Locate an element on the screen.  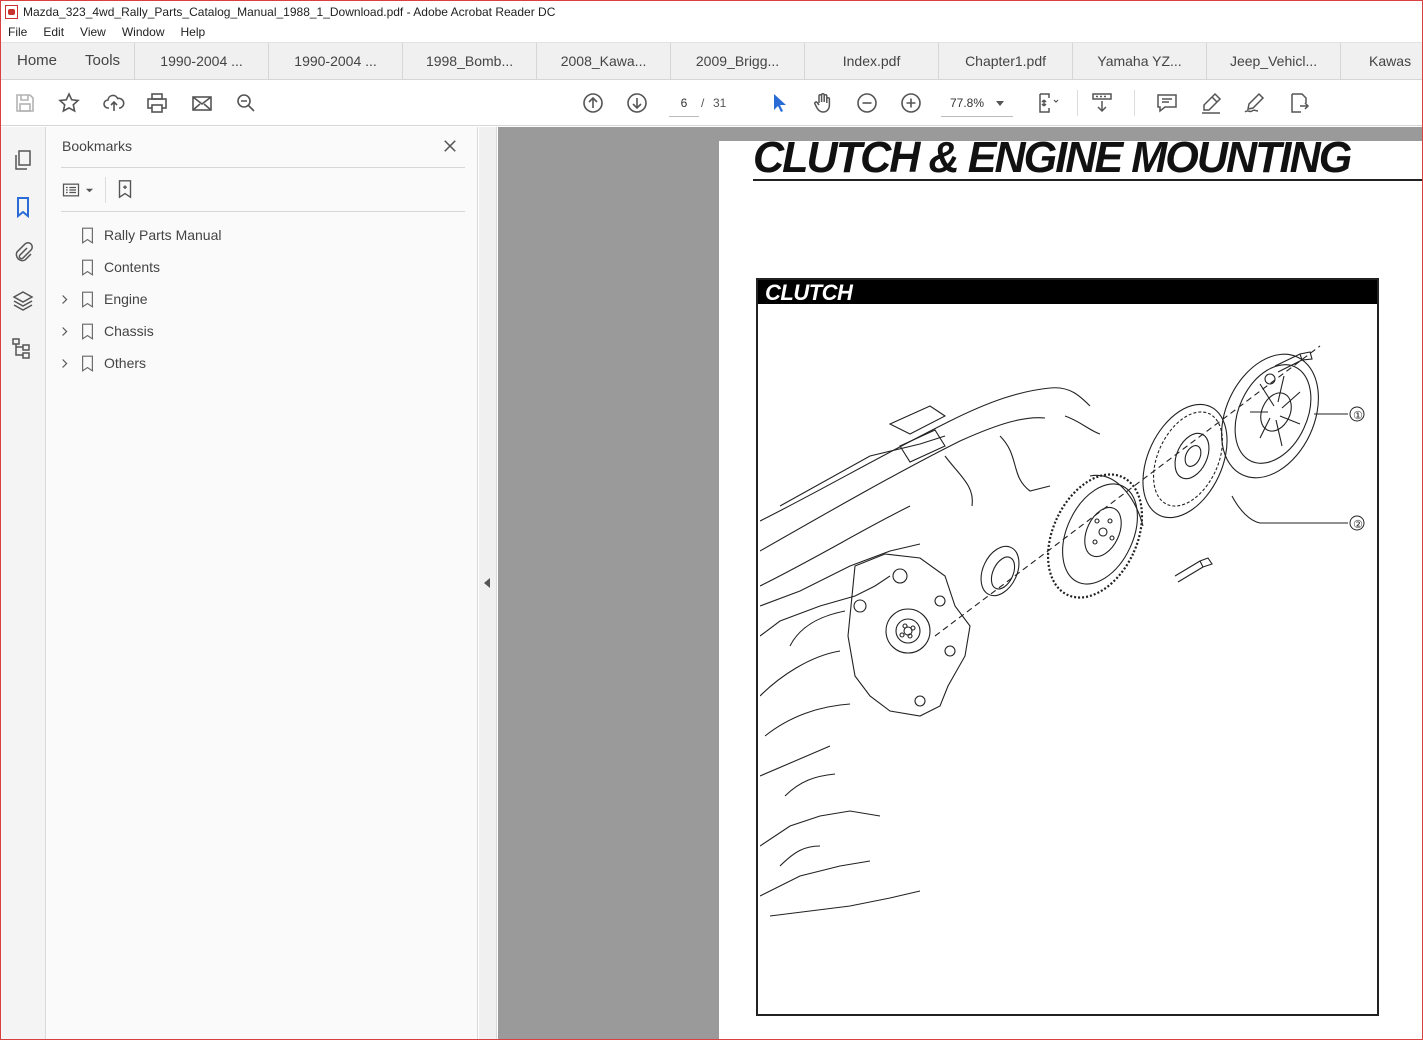
star-icon is located at coordinates (69, 103).